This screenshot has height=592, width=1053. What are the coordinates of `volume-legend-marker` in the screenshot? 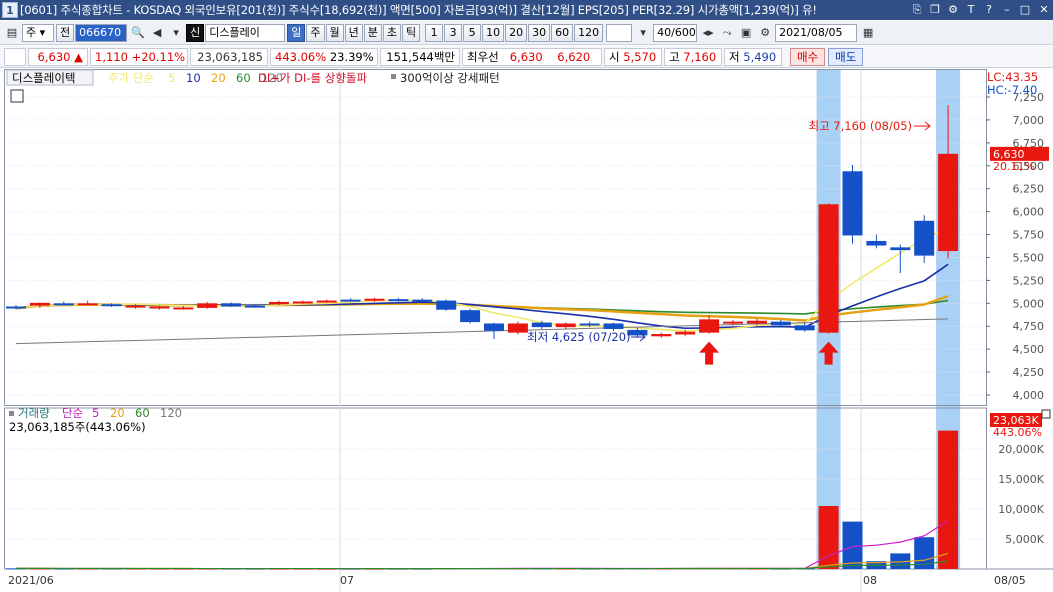 It's located at (11, 413).